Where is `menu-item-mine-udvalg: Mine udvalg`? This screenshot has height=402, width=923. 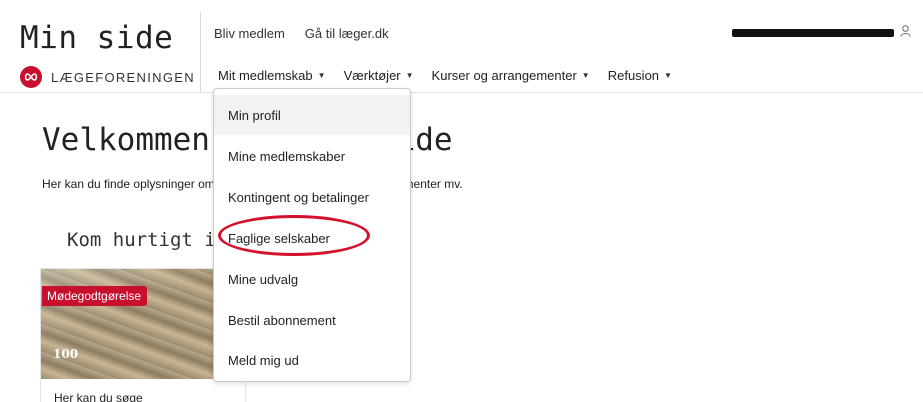 menu-item-mine-udvalg: Mine udvalg is located at coordinates (312, 279).